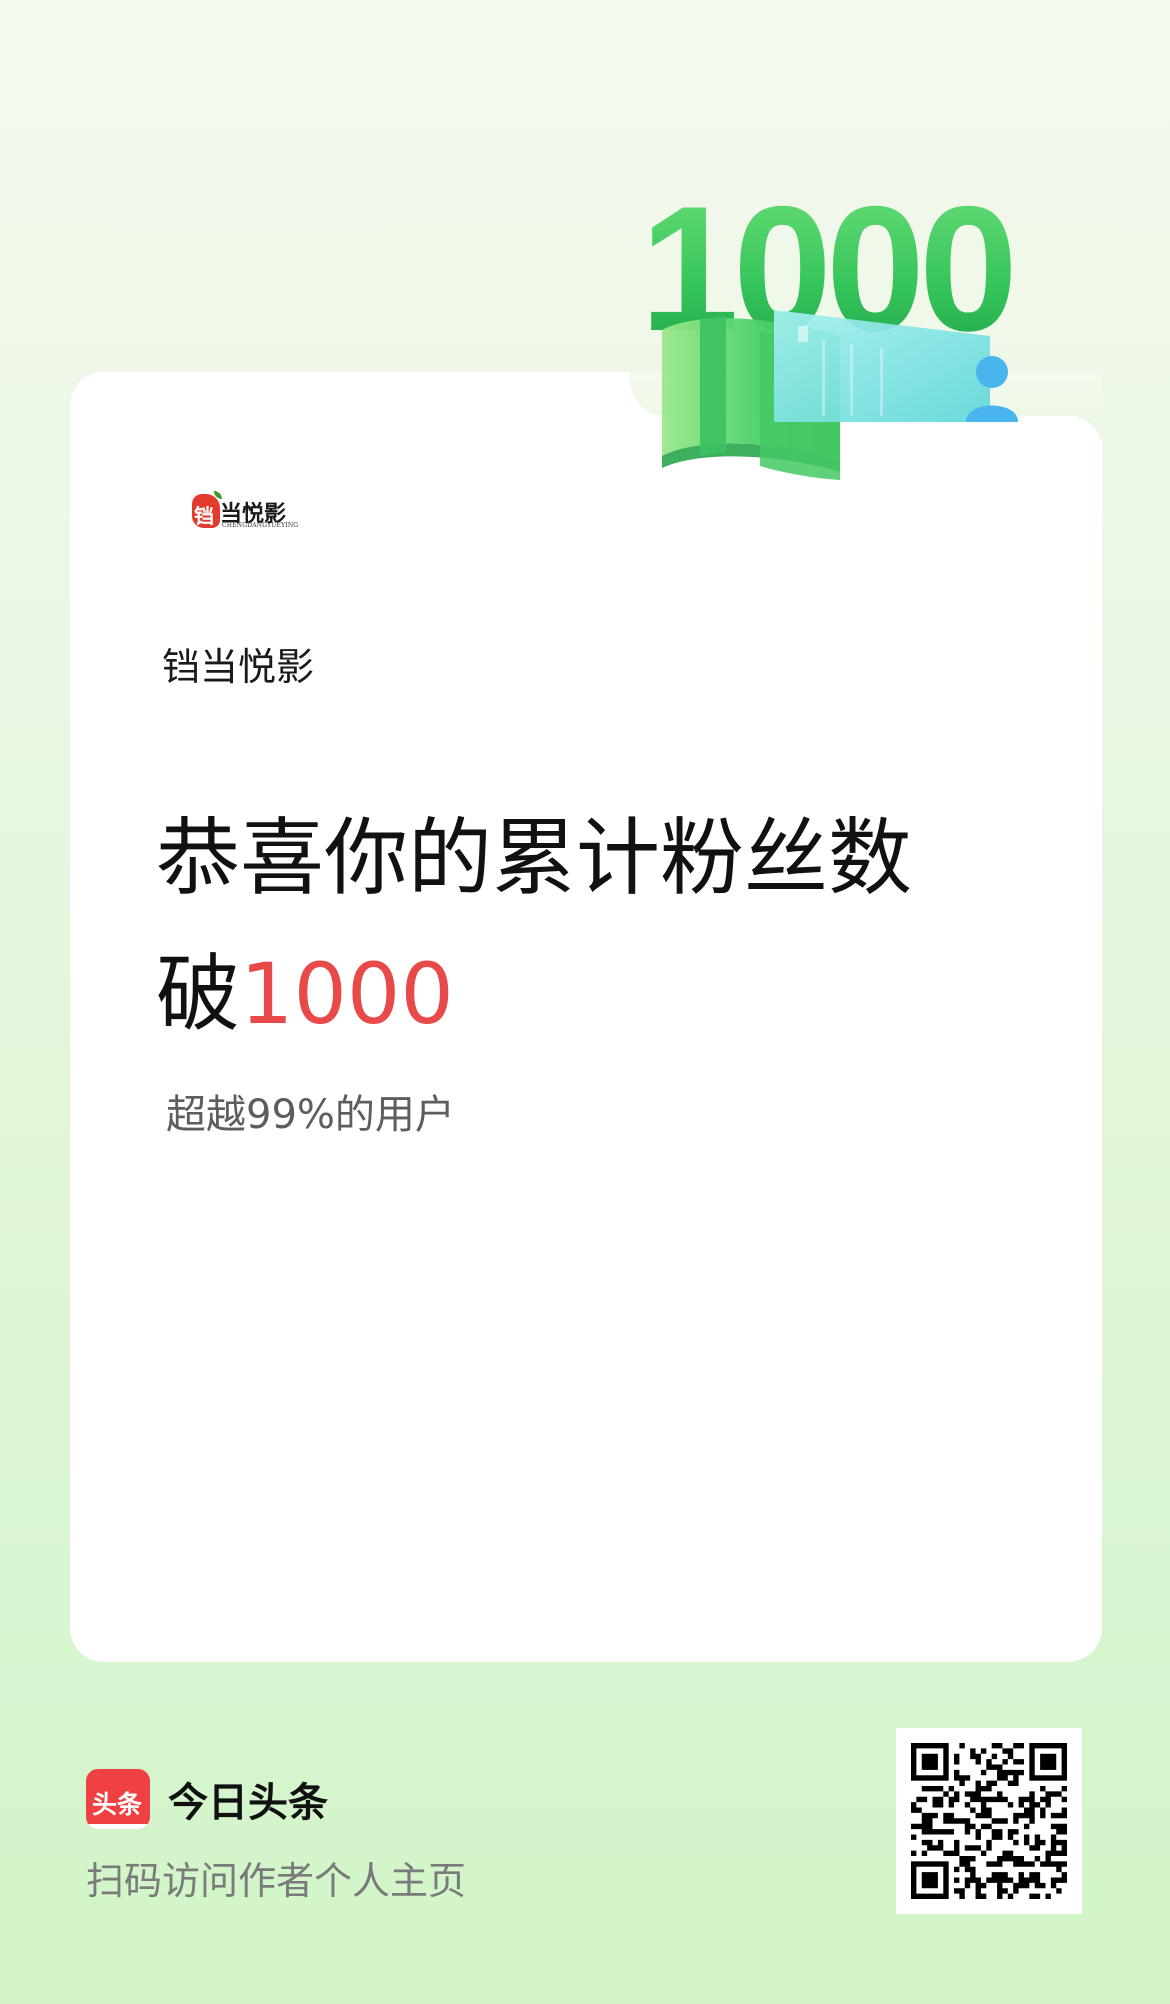  I want to click on qr-code, so click(989, 1821).